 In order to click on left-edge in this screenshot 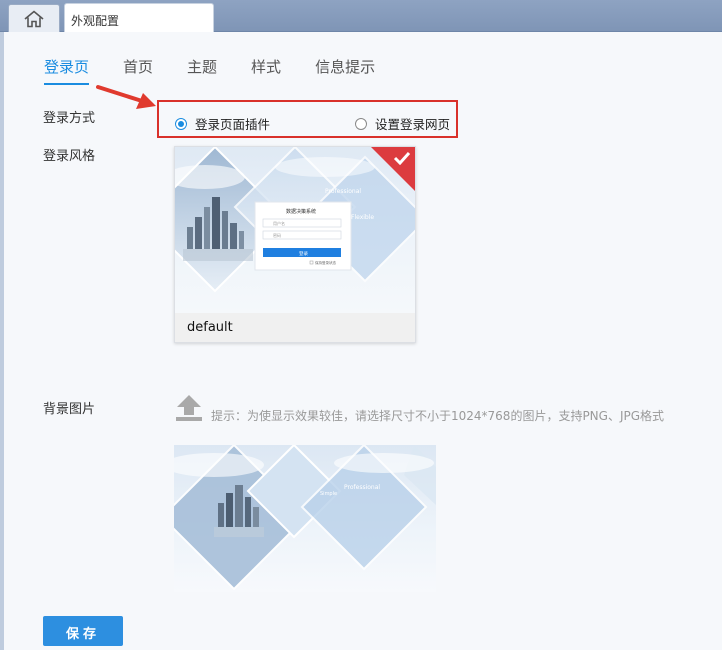, I will do `click(2, 341)`.